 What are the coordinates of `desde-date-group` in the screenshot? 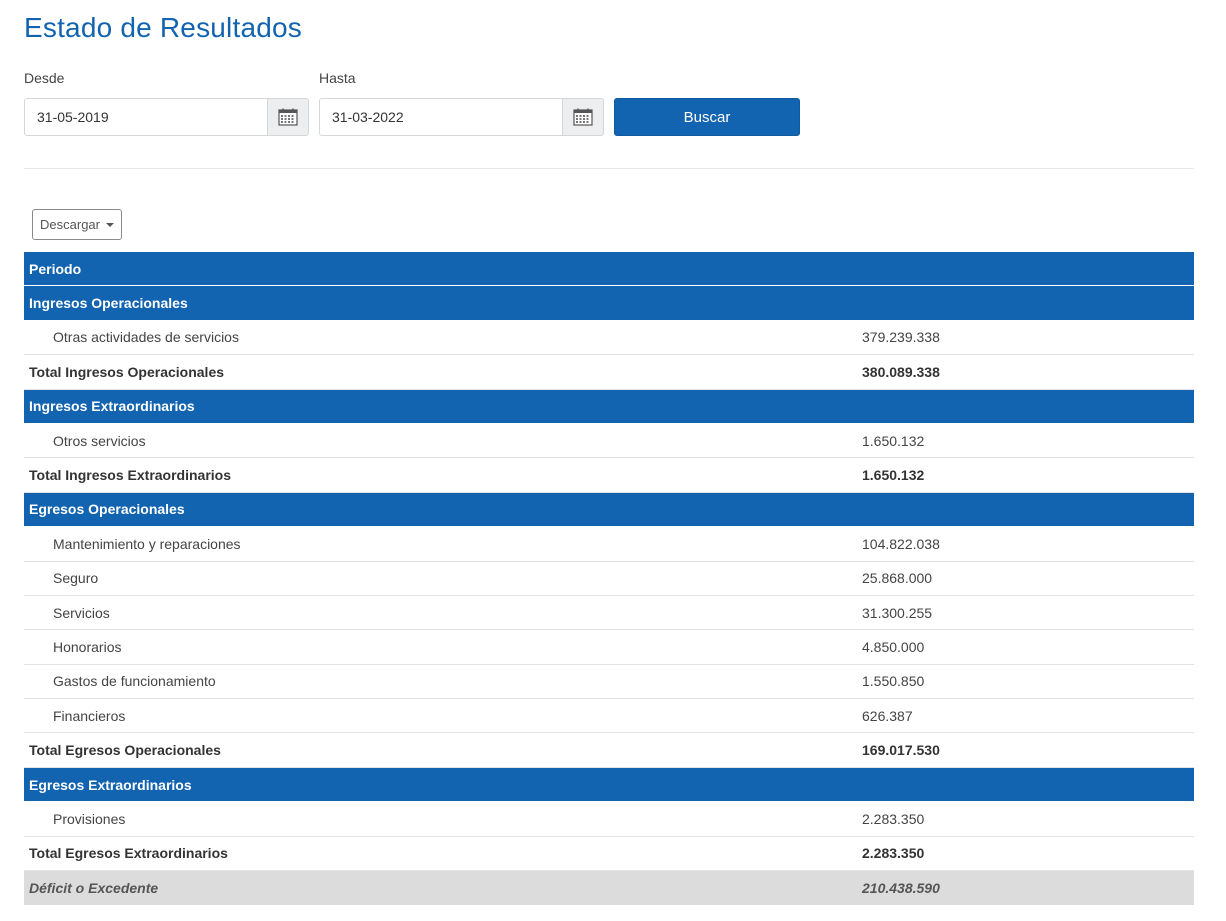 It's located at (166, 117).